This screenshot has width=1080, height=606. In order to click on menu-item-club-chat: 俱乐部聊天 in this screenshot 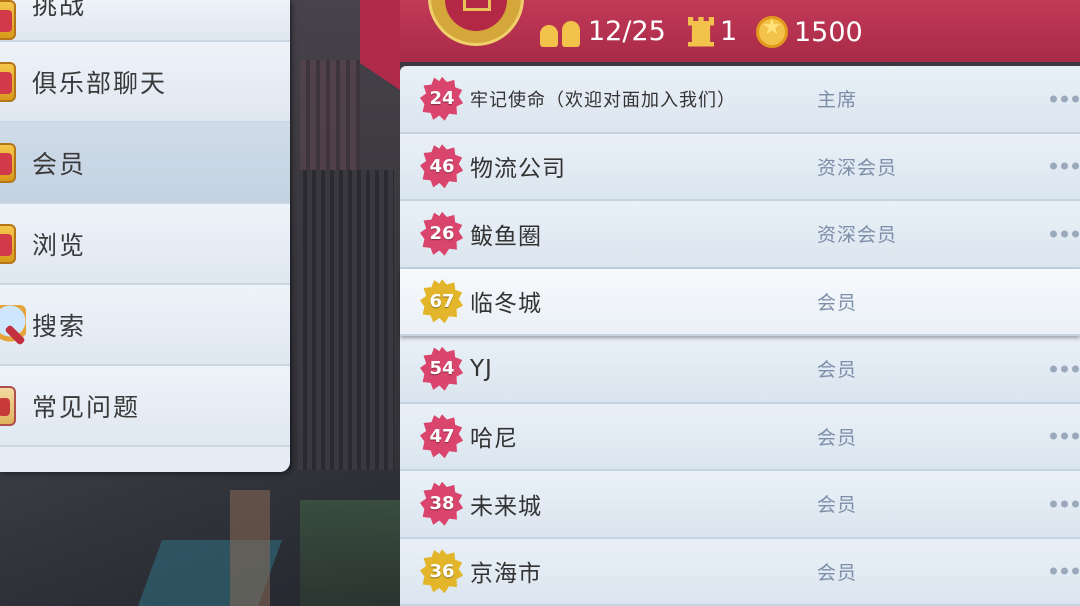, I will do `click(145, 82)`.